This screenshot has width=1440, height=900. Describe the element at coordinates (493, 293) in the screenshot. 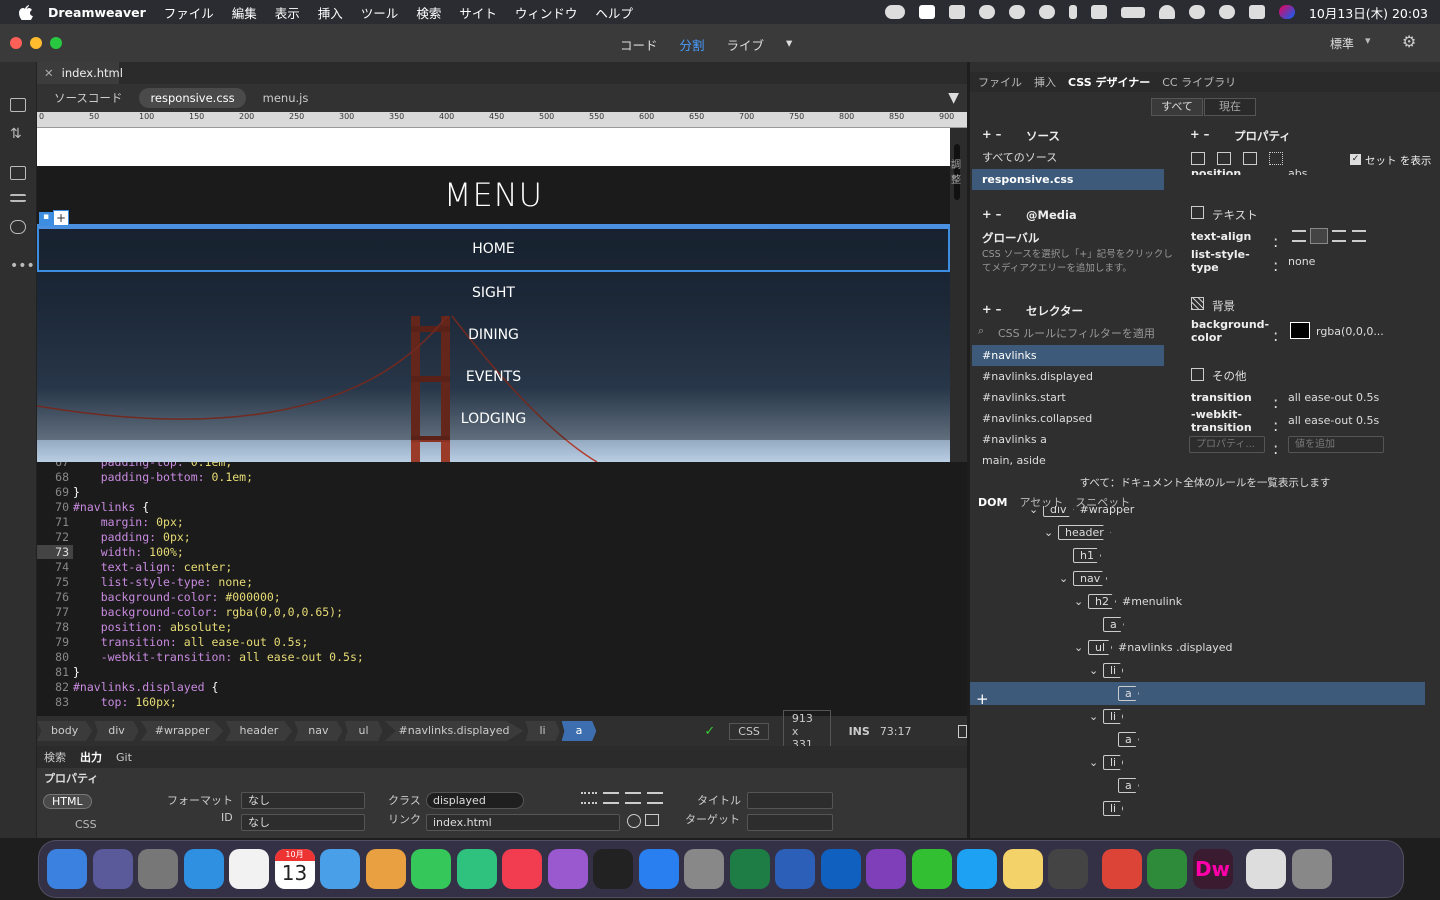

I see `nav-link-sight: SIGHT` at that location.